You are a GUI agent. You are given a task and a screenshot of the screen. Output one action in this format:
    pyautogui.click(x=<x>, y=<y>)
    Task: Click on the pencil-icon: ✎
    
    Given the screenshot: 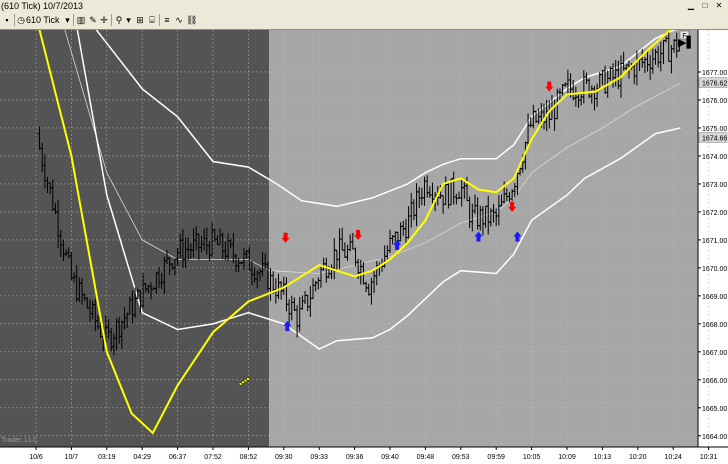 What is the action you would take?
    pyautogui.click(x=93, y=20)
    